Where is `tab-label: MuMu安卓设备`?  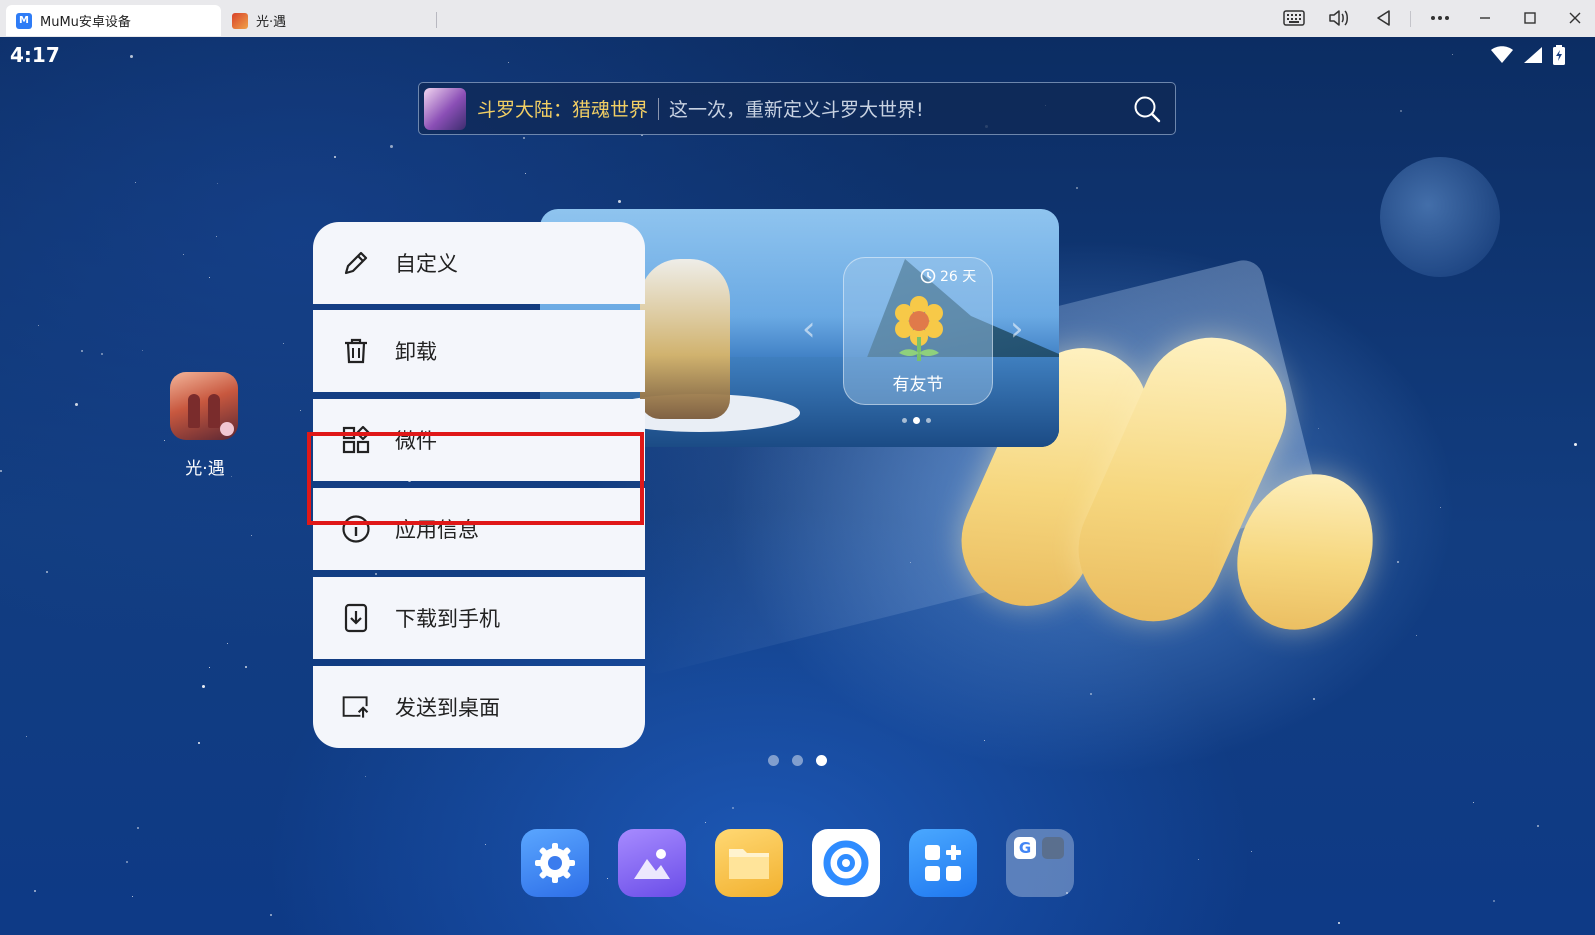
tab-label: MuMu安卓设备 is located at coordinates (85, 22).